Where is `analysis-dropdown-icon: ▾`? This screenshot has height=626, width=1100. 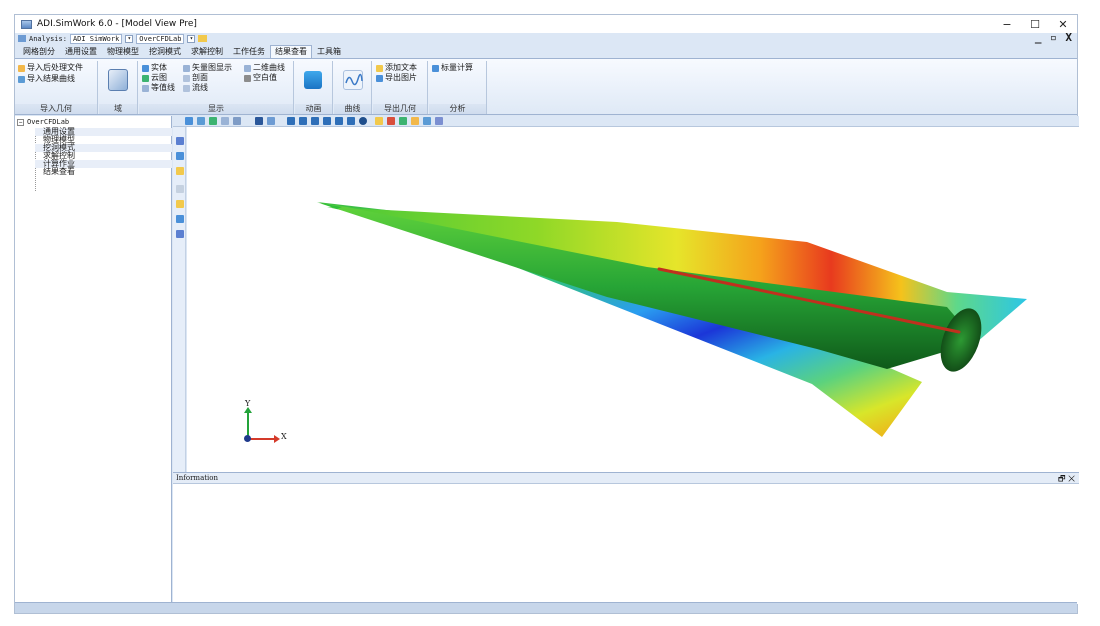 analysis-dropdown-icon: ▾ is located at coordinates (129, 38).